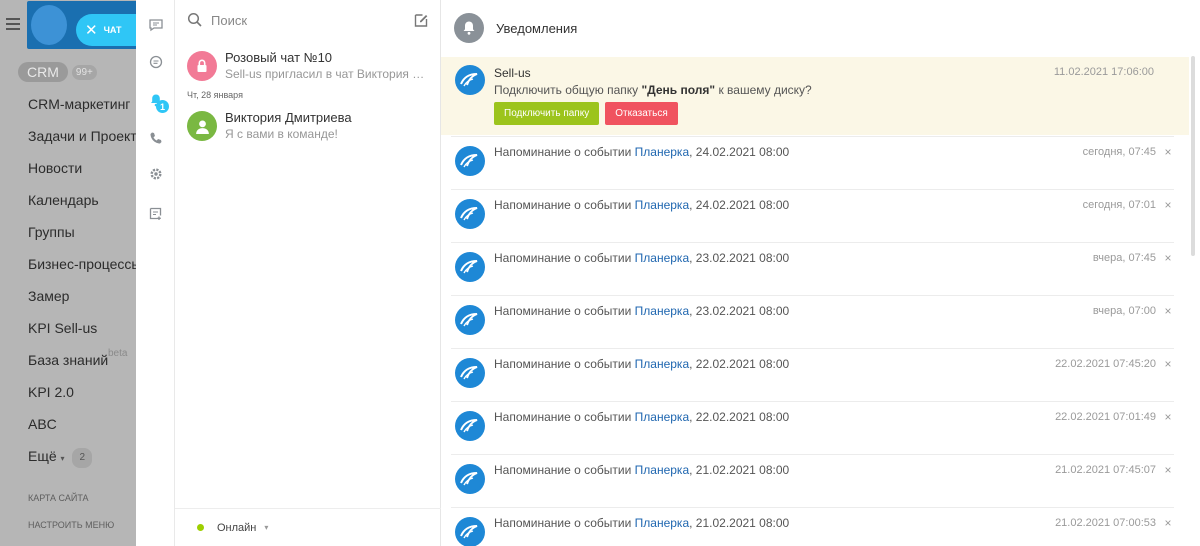 The height and width of the screenshot is (546, 1200). What do you see at coordinates (106, 30) in the screenshot?
I see `chat-close-button: ✕ ЧАТ` at bounding box center [106, 30].